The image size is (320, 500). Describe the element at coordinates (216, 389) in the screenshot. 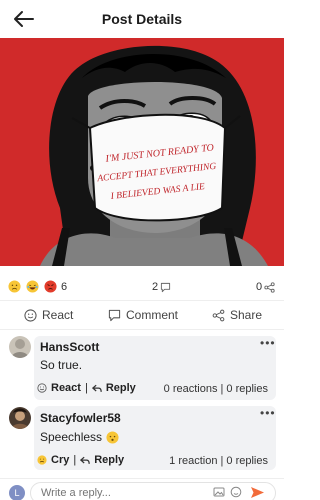

I see `comment-stats: 0 reactions | 0 replies` at that location.